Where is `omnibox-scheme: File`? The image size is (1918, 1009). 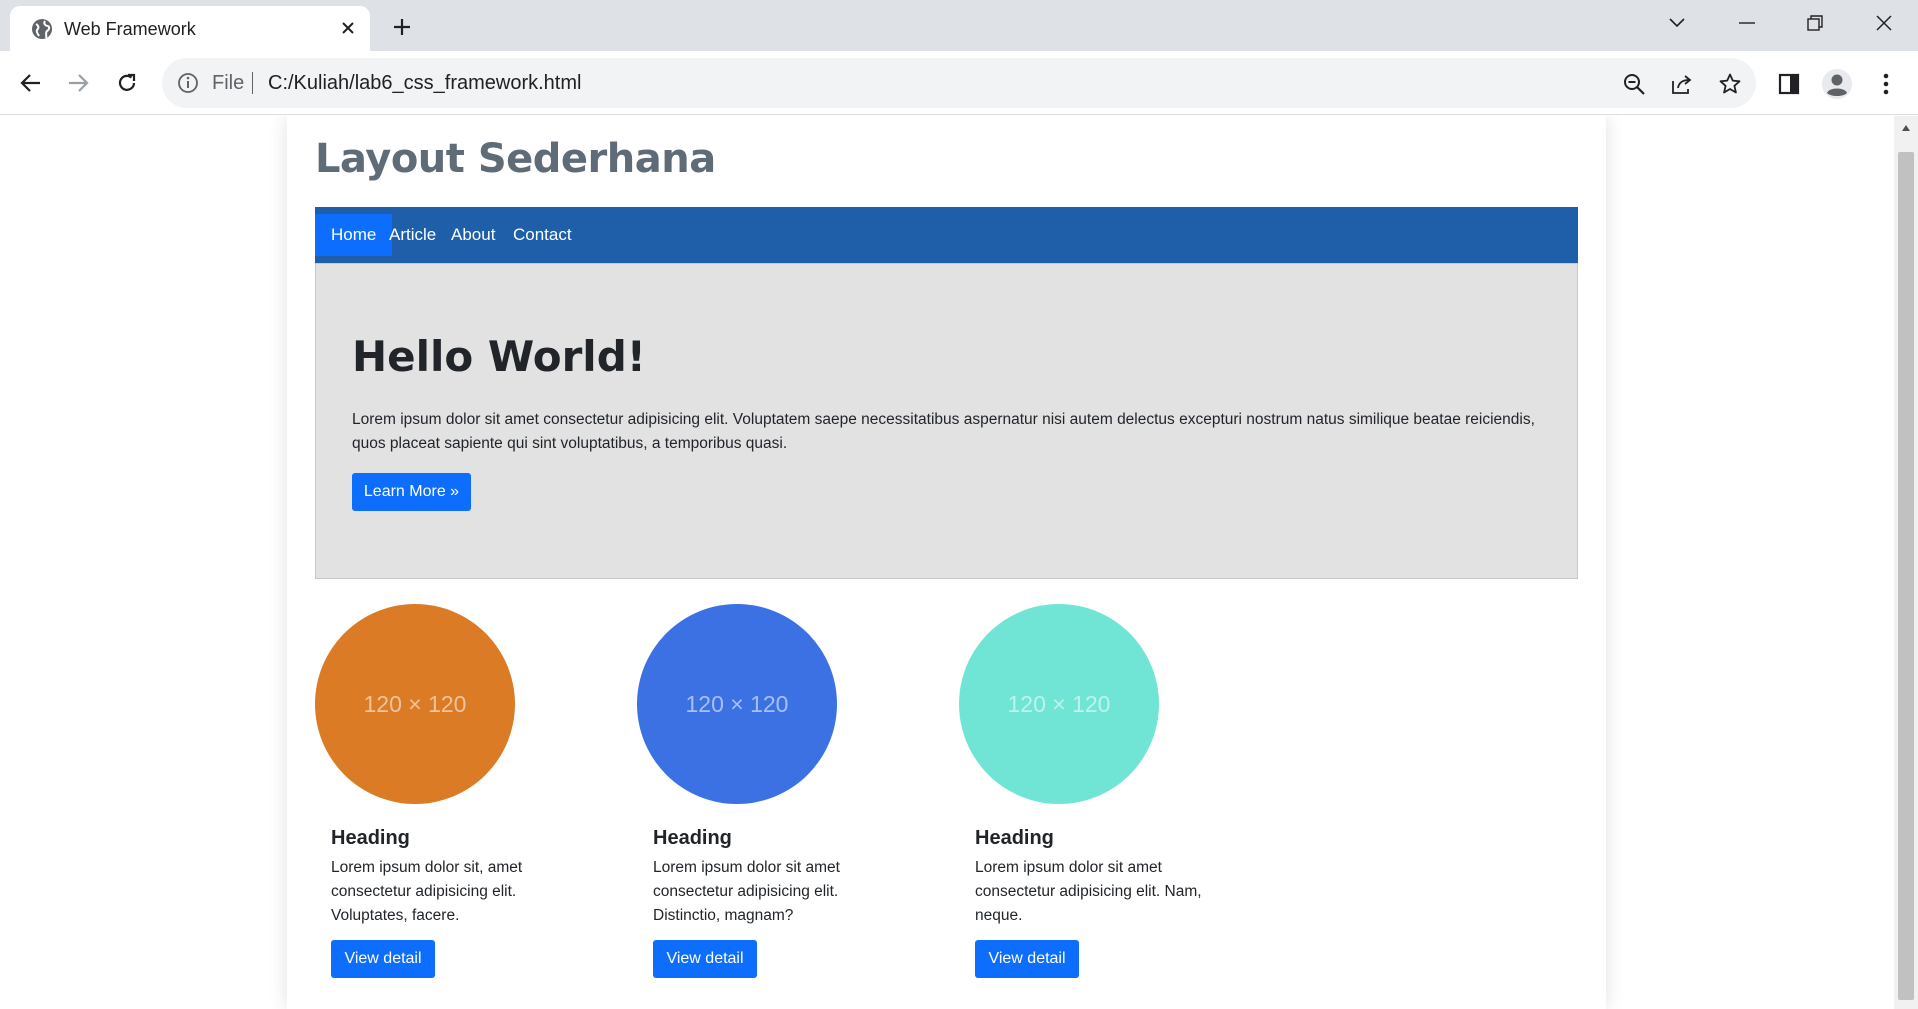
omnibox-scheme: File is located at coordinates (228, 83).